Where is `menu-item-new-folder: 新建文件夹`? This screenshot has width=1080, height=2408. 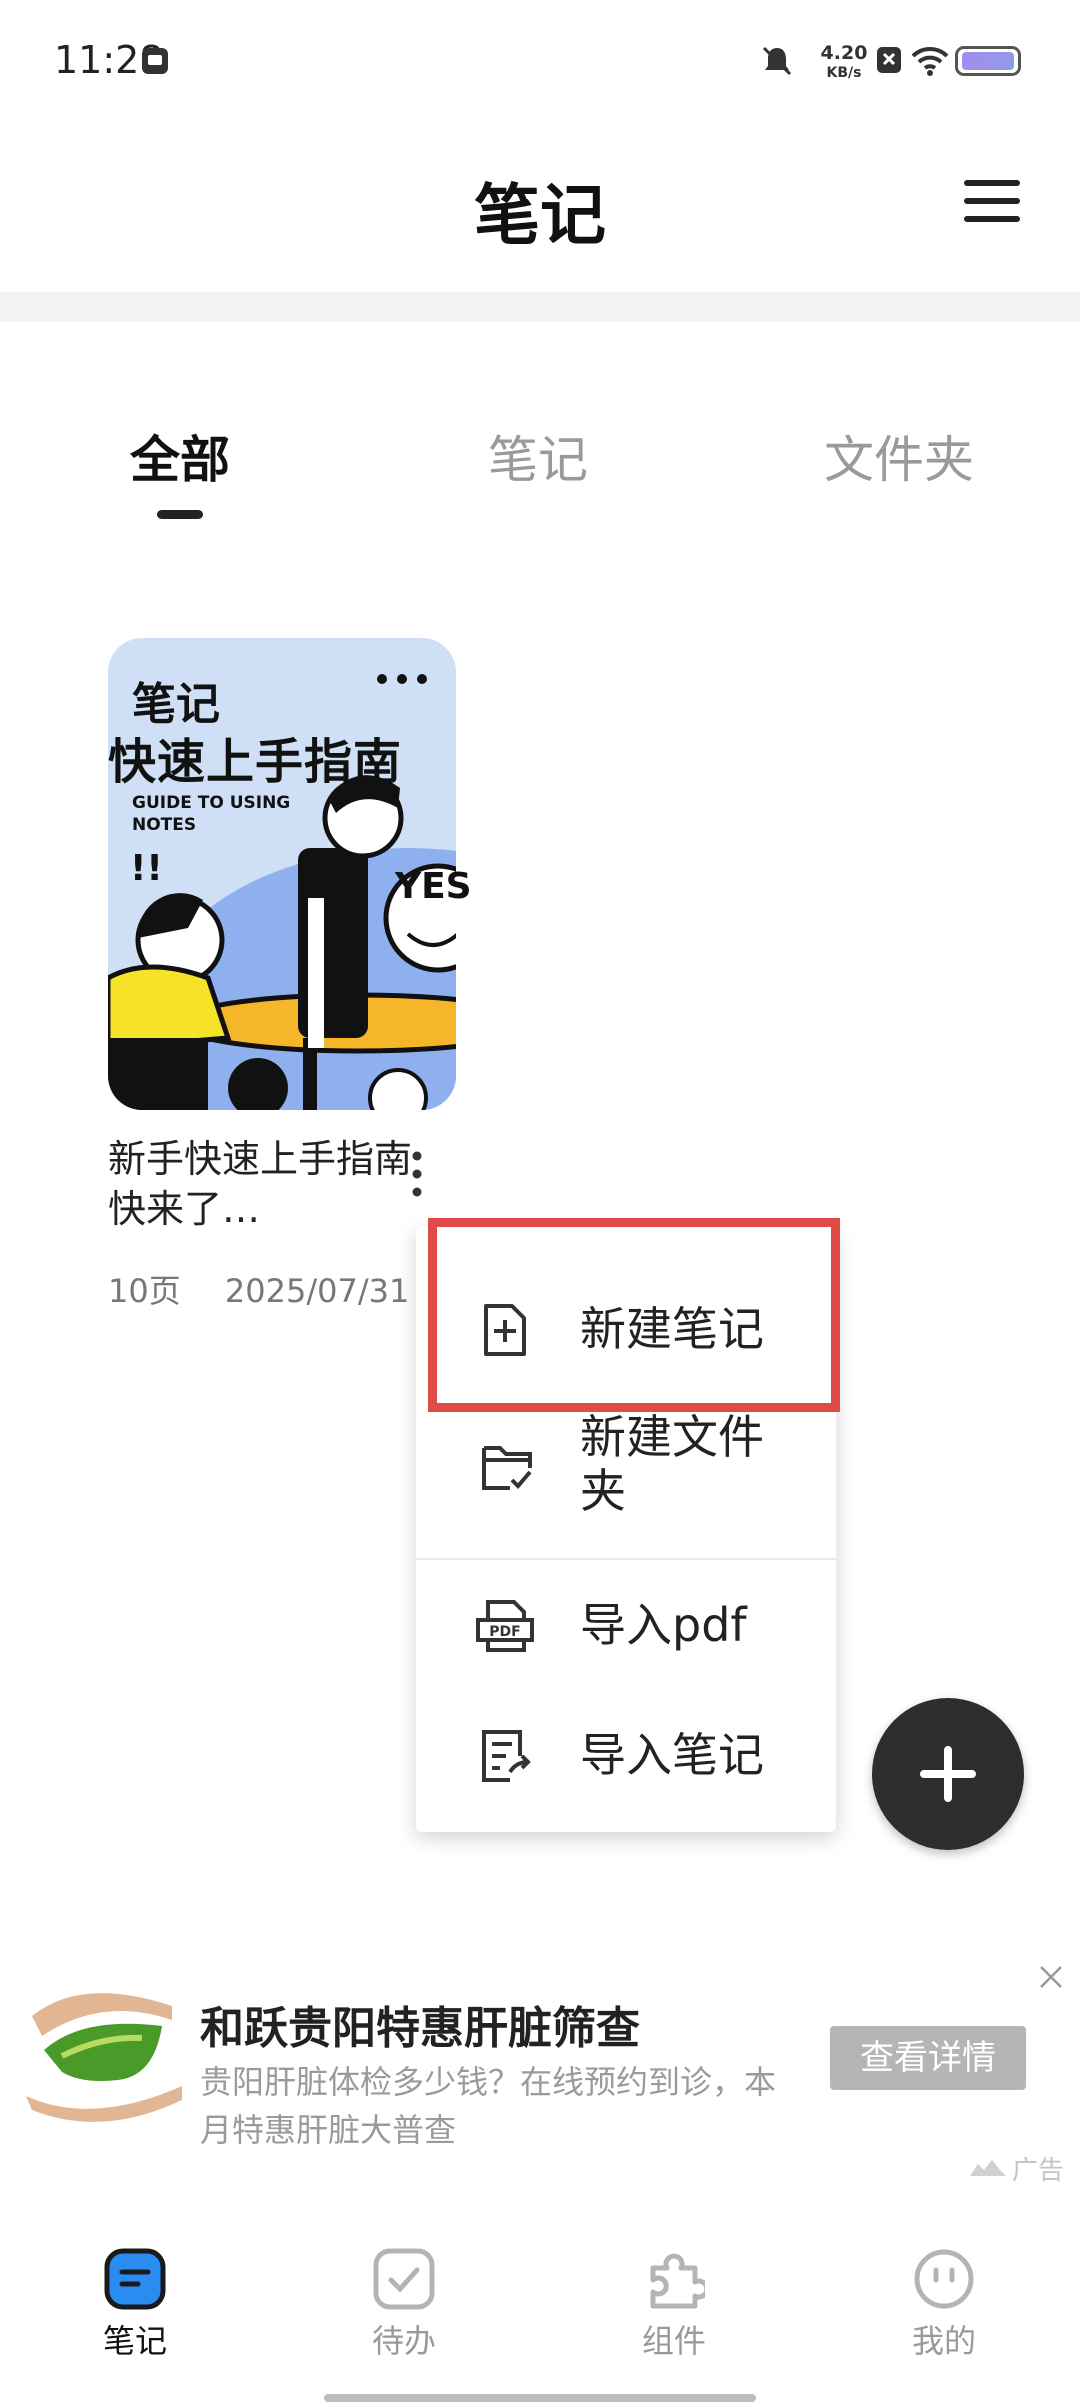
menu-item-new-folder: 新建文件夹 is located at coordinates (626, 1474).